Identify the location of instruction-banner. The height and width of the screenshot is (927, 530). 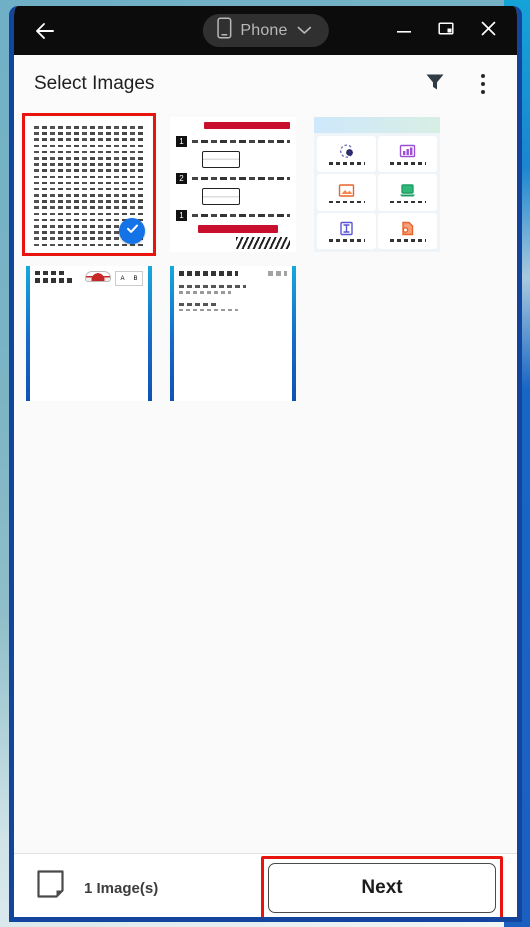
(247, 125).